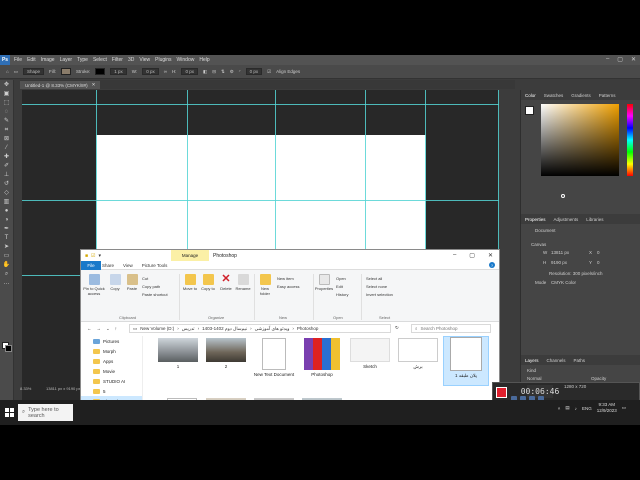 The height and width of the screenshot is (480, 640). What do you see at coordinates (598, 262) in the screenshot?
I see `canvas-y-value: 0` at bounding box center [598, 262].